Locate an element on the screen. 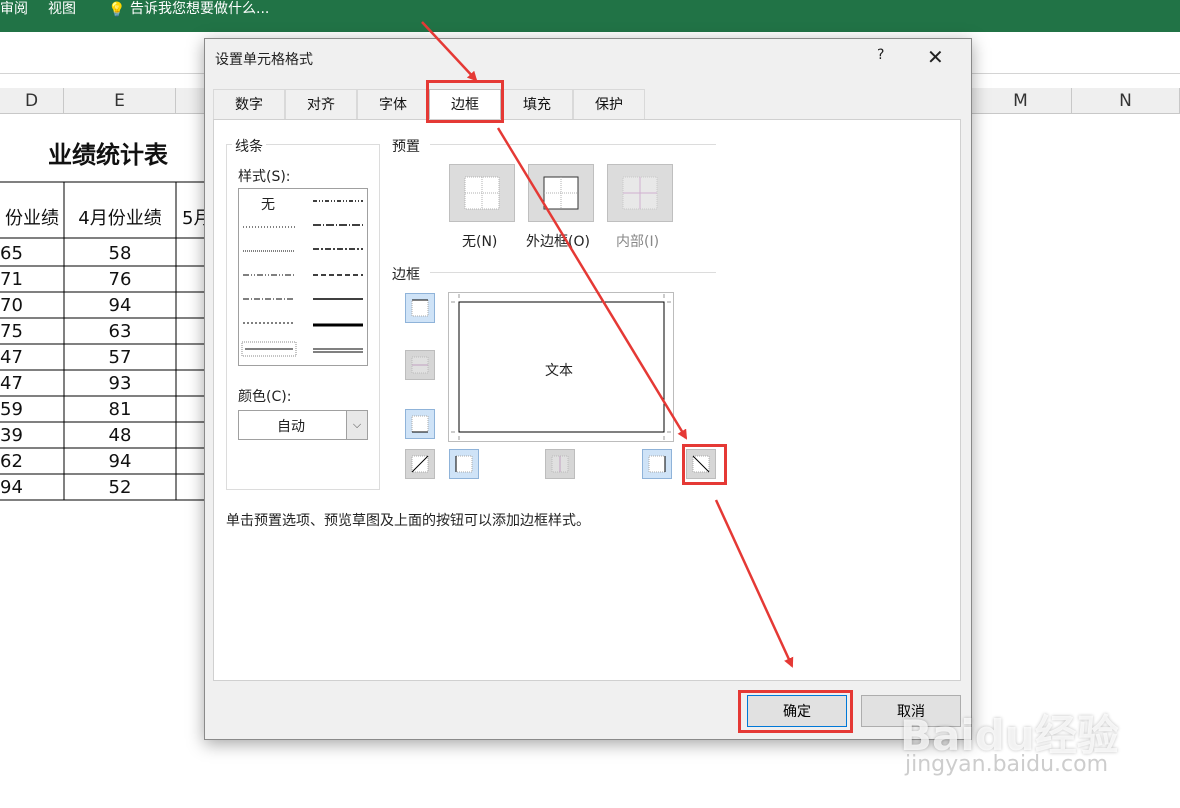  chevron-down-icon: ⌵ is located at coordinates (356, 425).